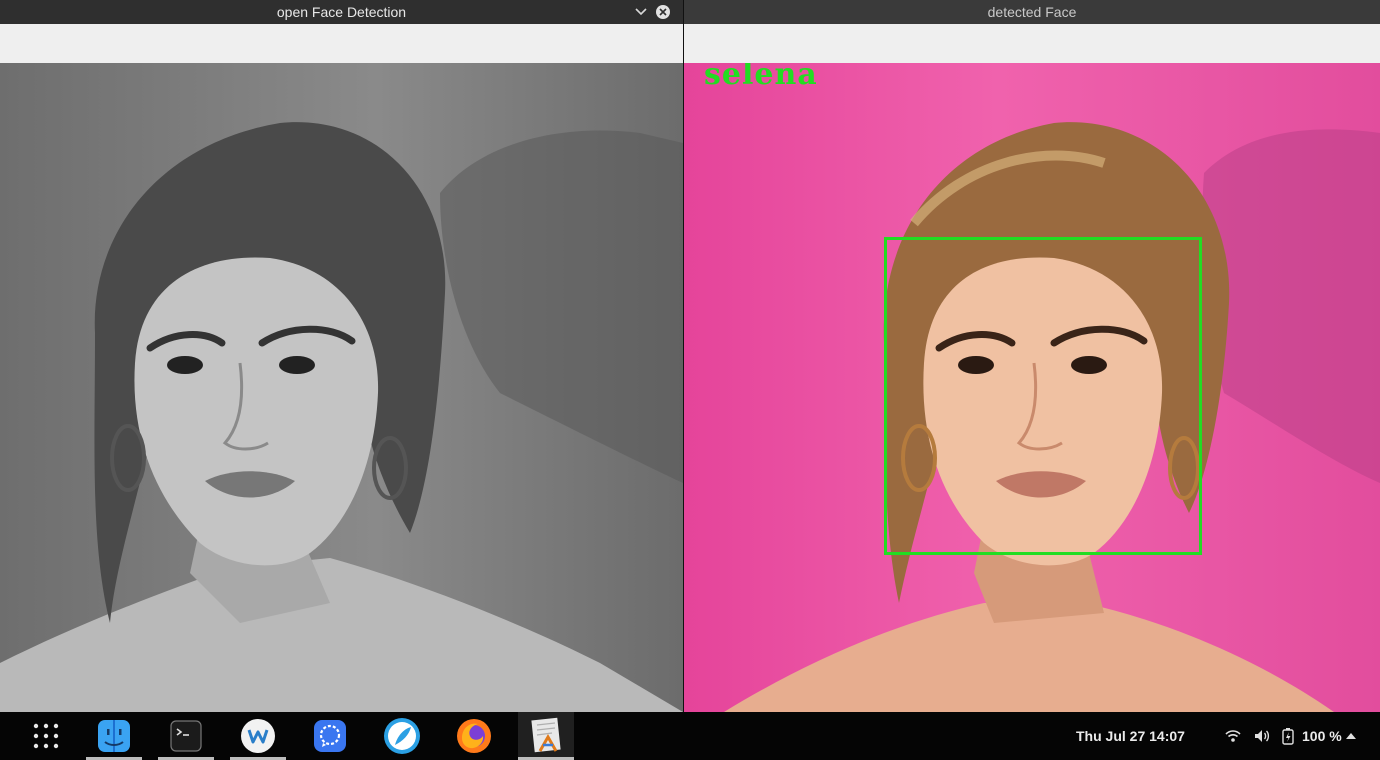  I want to click on chevron-up-icon, so click(1351, 736).